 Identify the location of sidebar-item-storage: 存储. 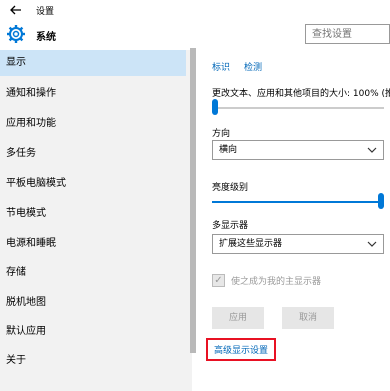
(93, 273).